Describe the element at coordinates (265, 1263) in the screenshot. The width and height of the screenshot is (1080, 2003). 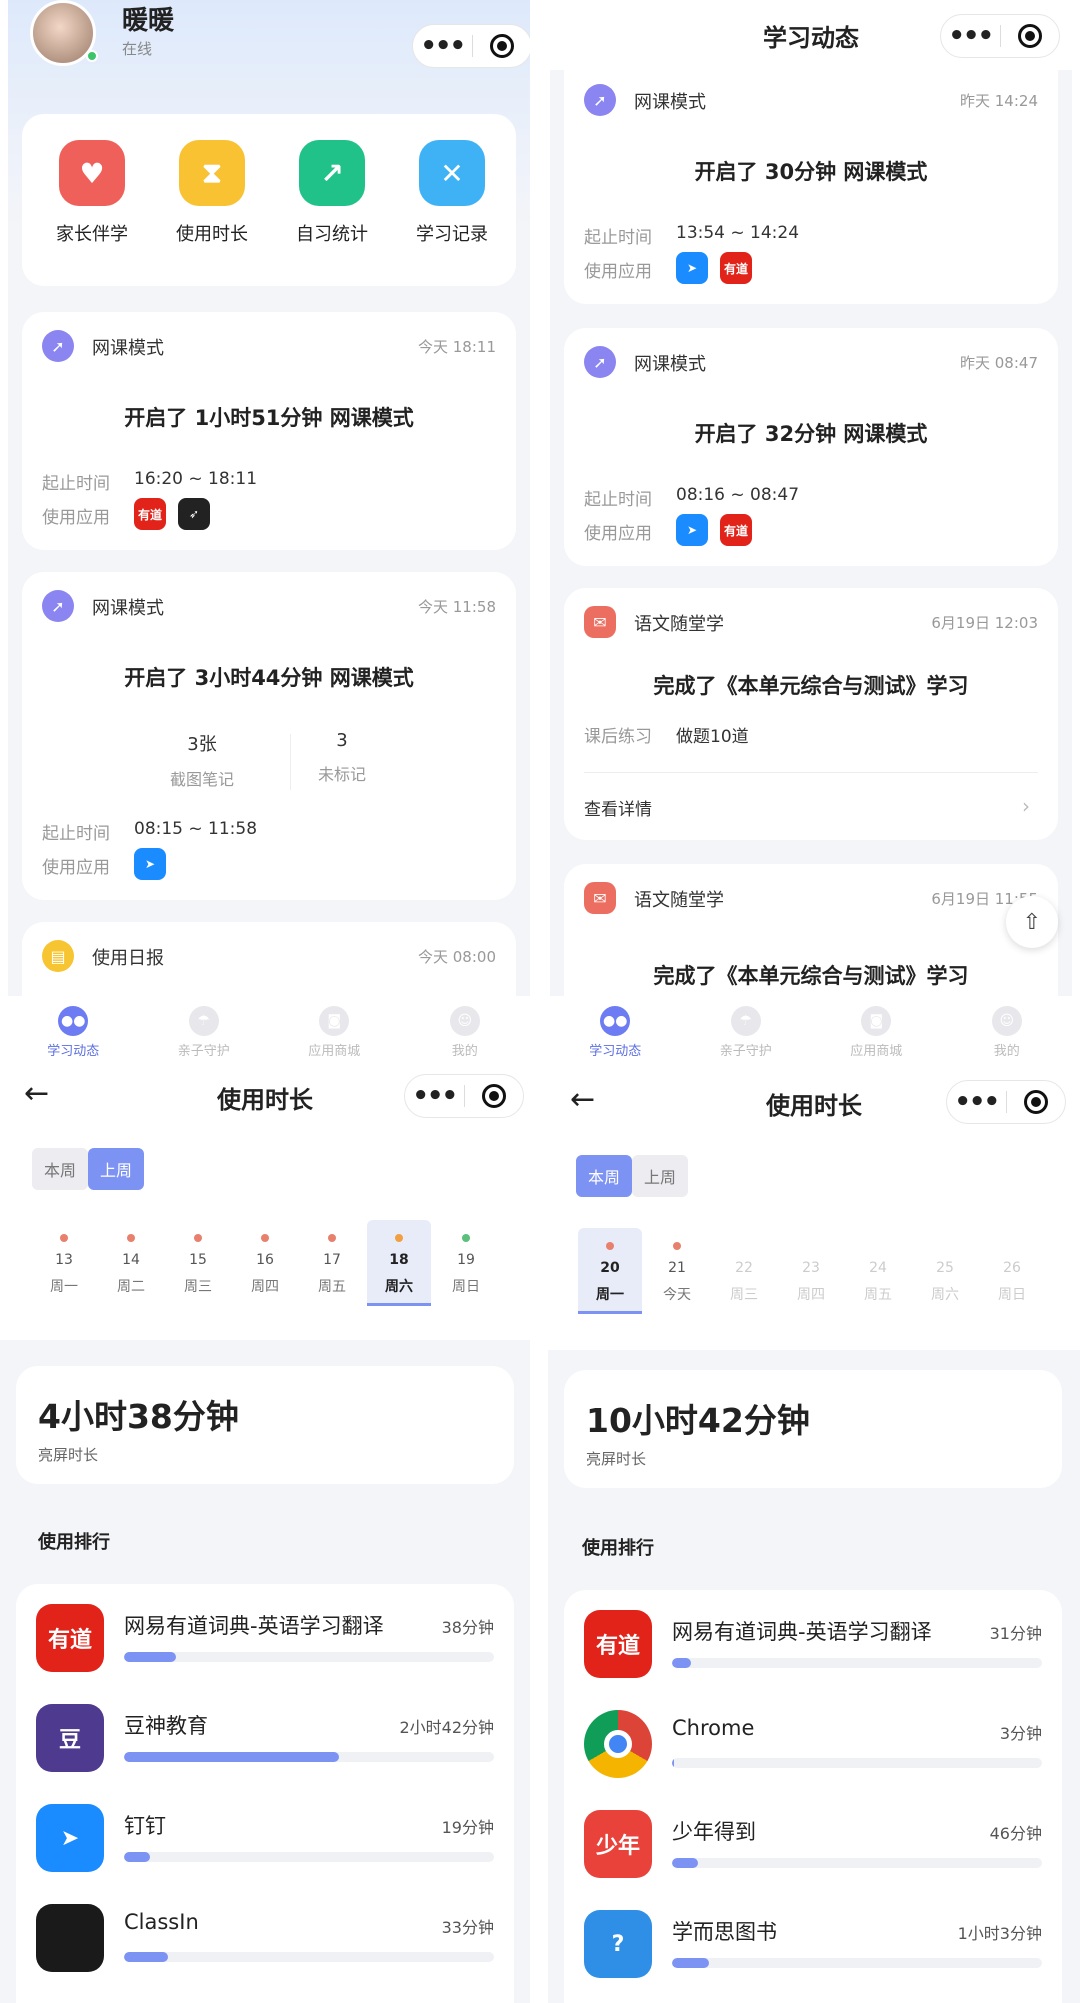
I see `day-item: 16 周四` at that location.